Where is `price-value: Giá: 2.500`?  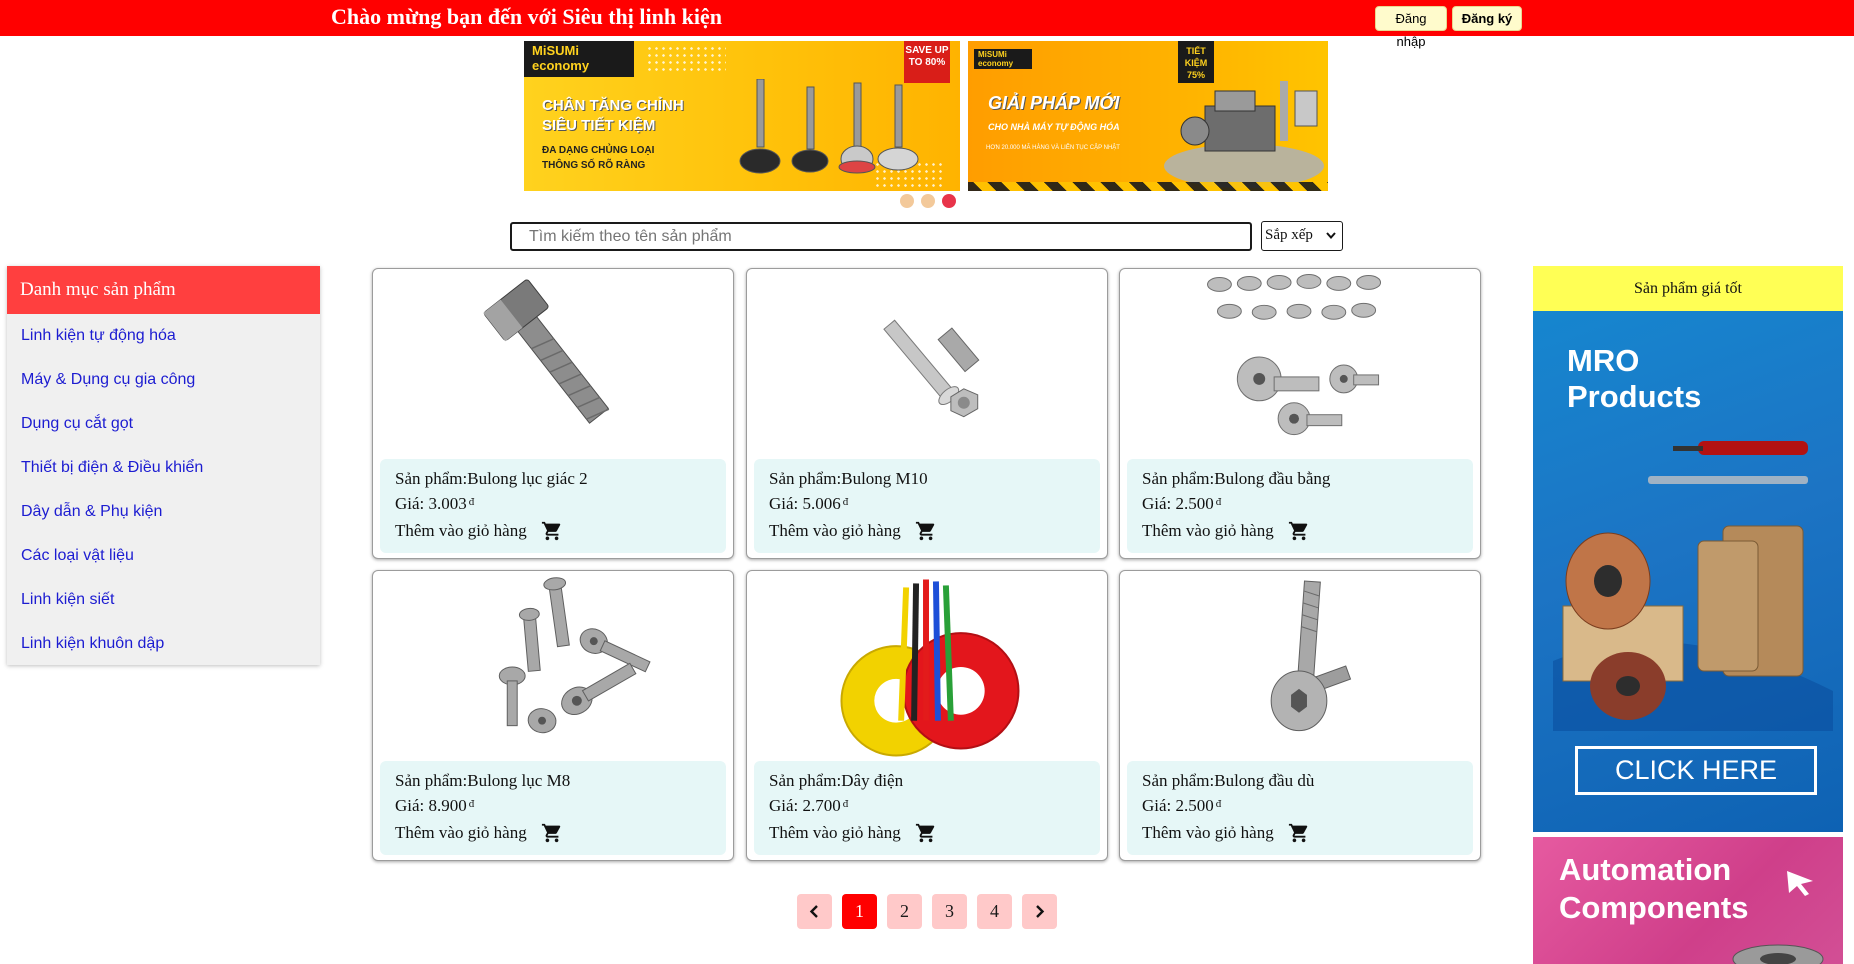
price-value: Giá: 2.500 is located at coordinates (1178, 805).